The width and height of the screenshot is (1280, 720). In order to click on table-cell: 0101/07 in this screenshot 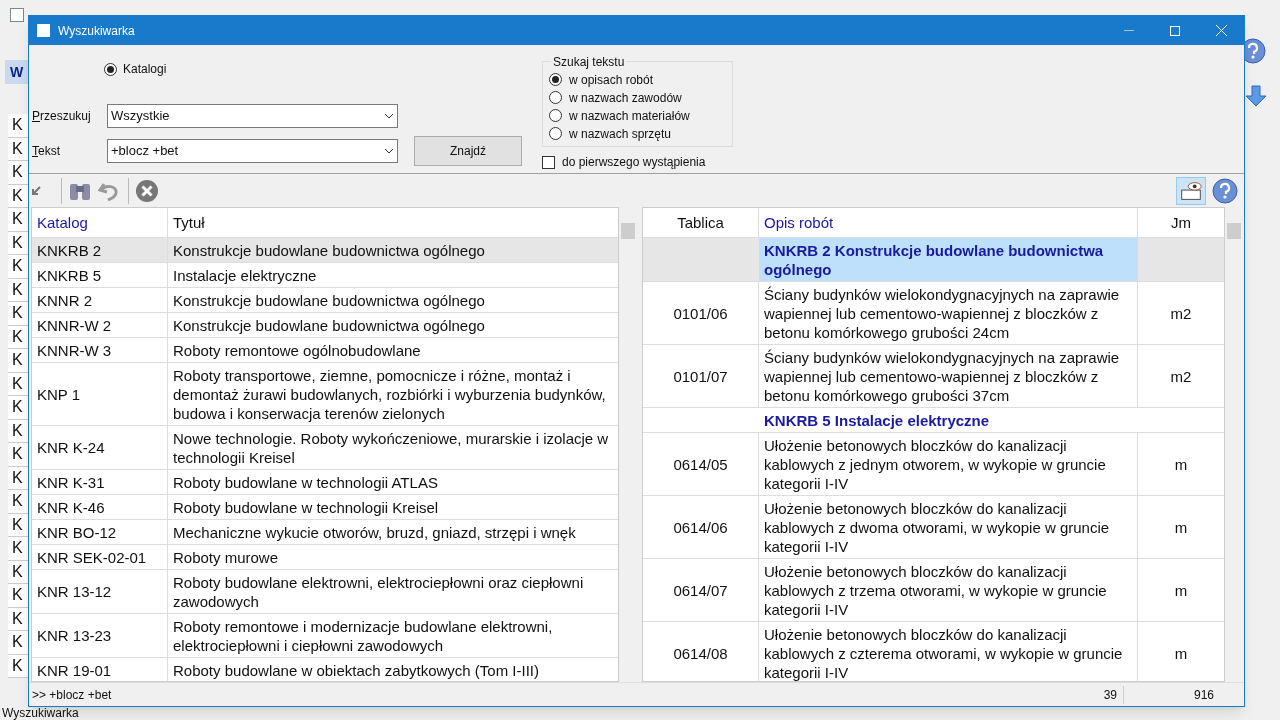, I will do `click(701, 376)`.